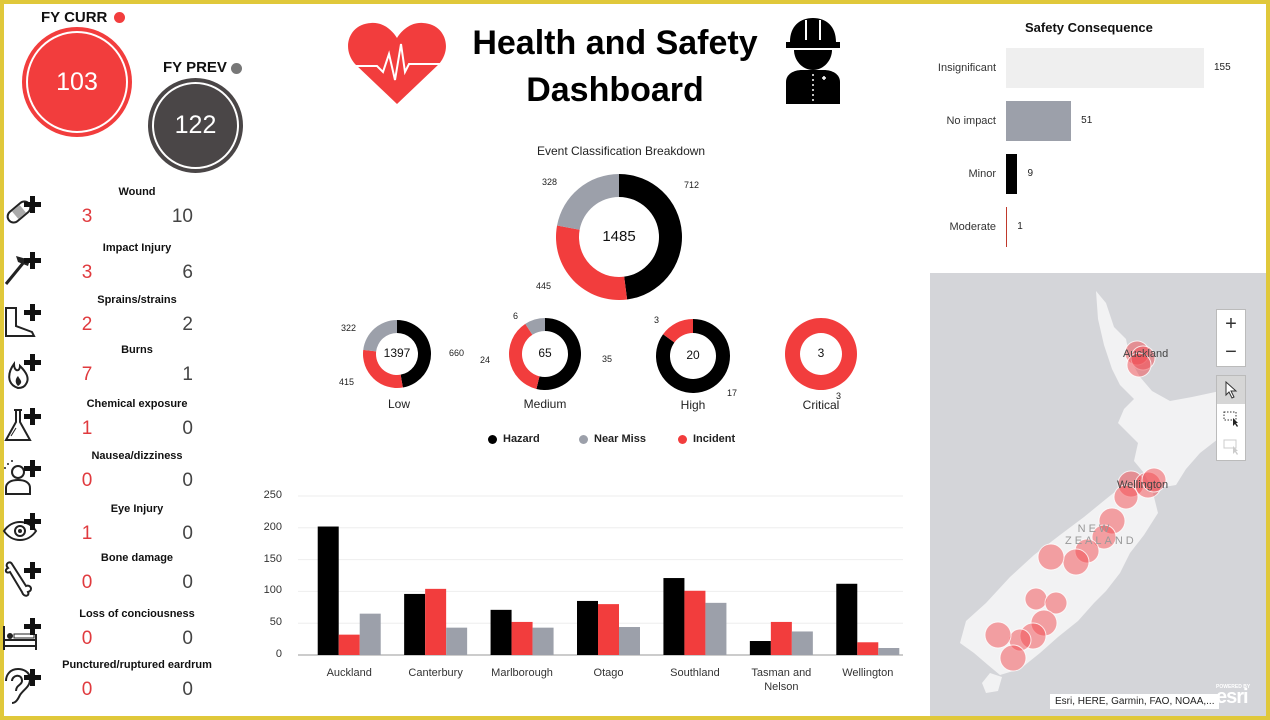 The height and width of the screenshot is (720, 1270). I want to click on donut-center-total: 1485, so click(619, 236).